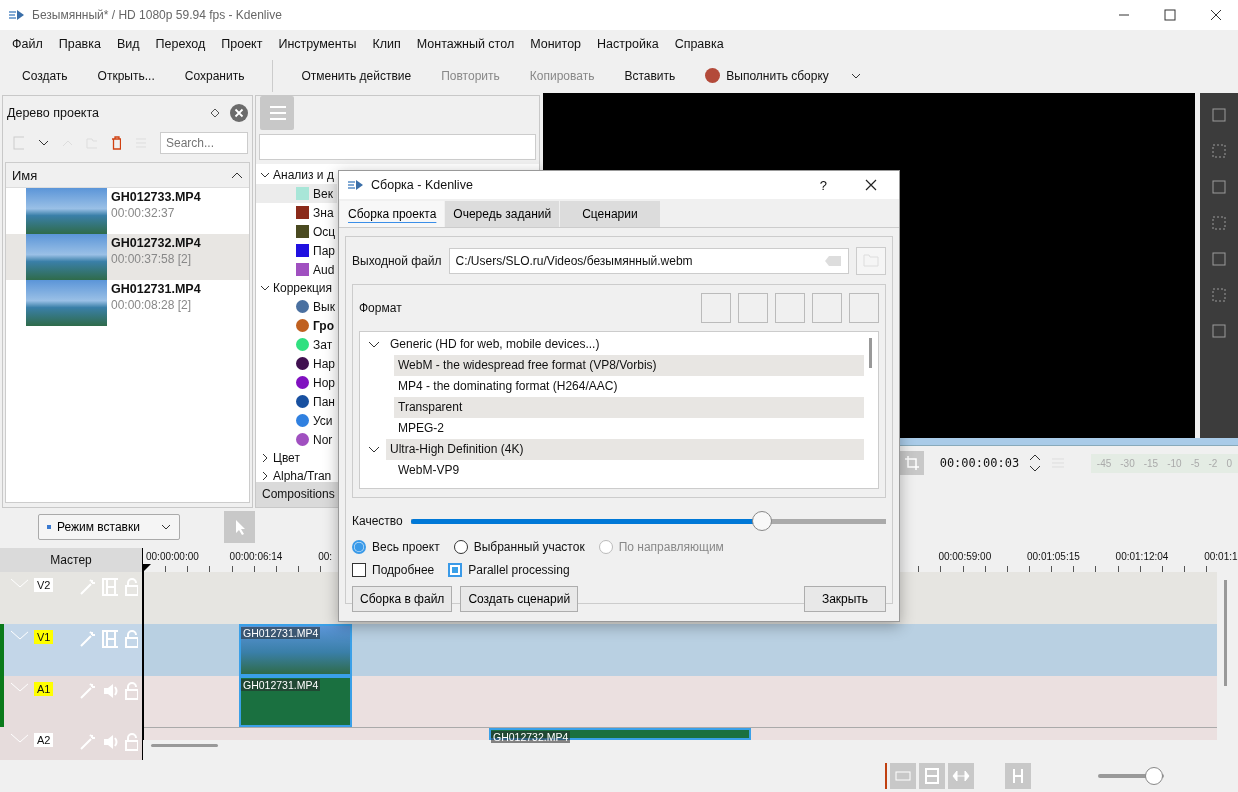 The width and height of the screenshot is (1238, 792). What do you see at coordinates (214, 75) in the screenshot?
I see `toolbar-button: Сохранить` at bounding box center [214, 75].